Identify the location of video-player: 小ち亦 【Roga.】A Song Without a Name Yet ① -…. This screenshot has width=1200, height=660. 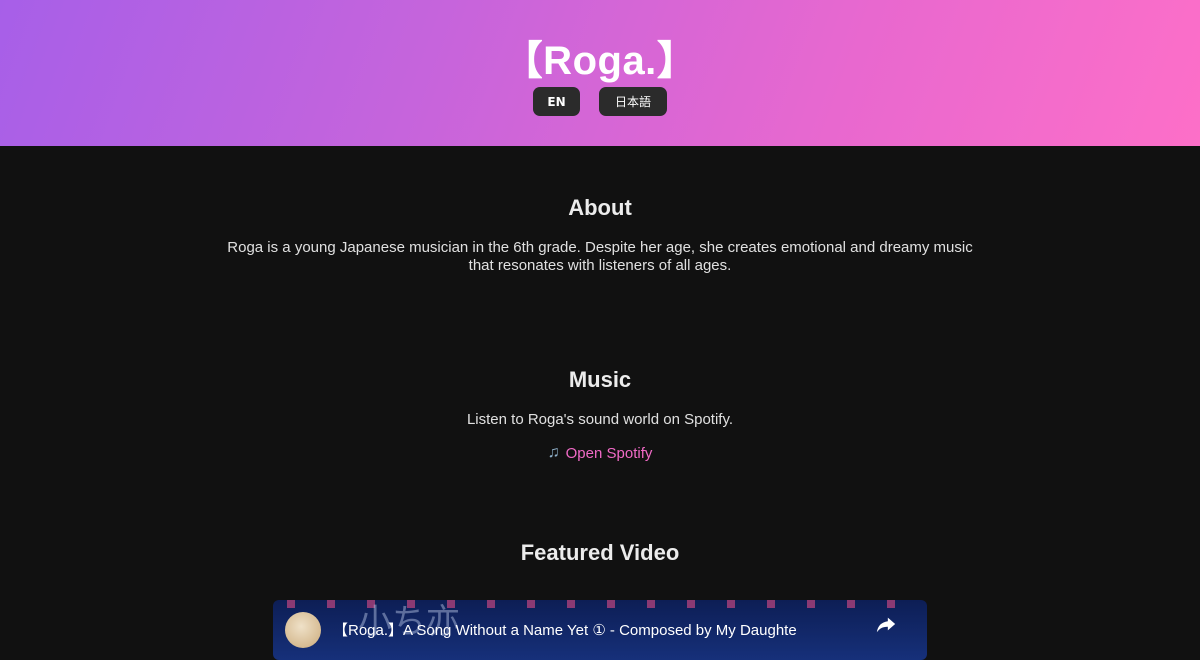
(600, 630).